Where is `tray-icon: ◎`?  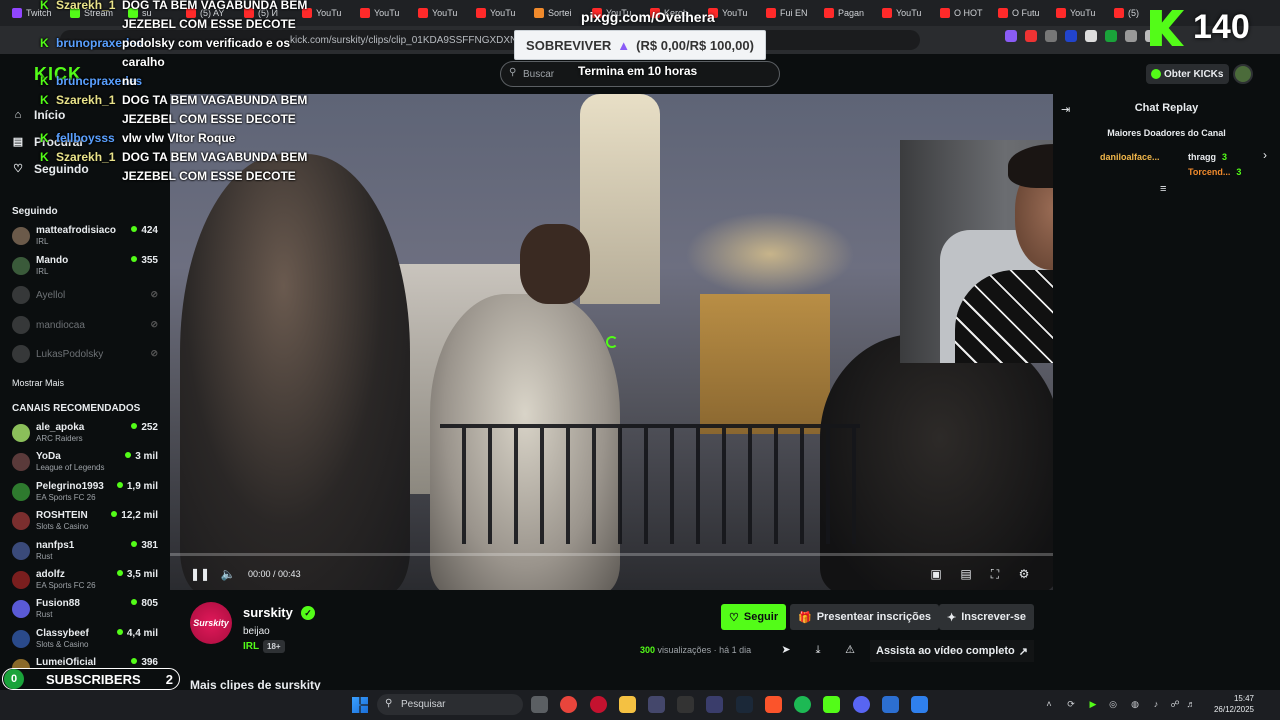
tray-icon: ◎ is located at coordinates (1113, 704).